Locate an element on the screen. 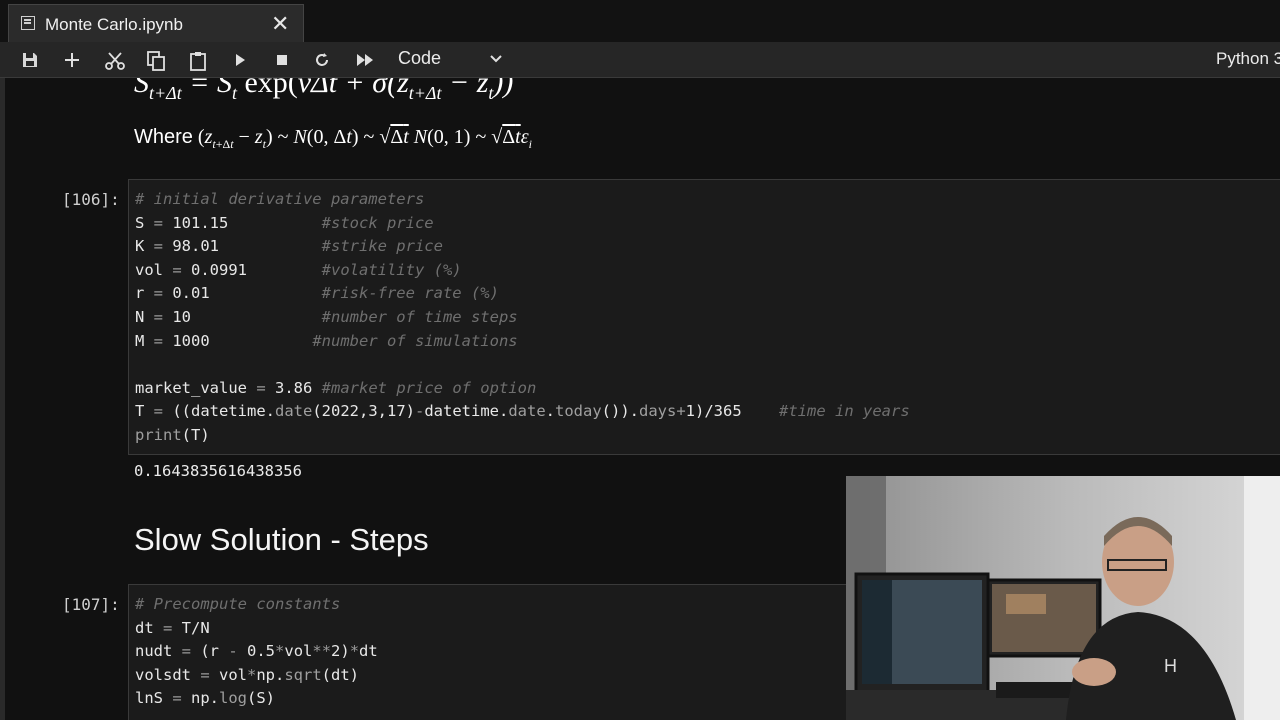 The height and width of the screenshot is (720, 1280). cell-prompt: [106]: is located at coordinates (91, 199).